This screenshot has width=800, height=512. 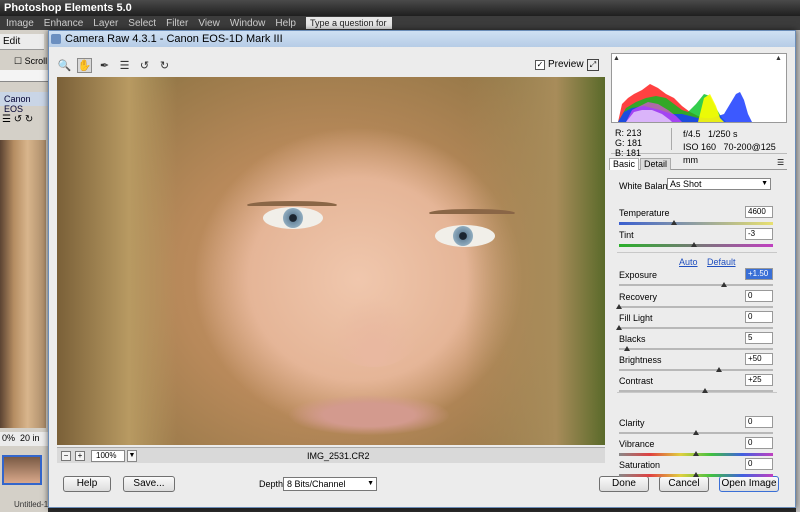 What do you see at coordinates (400, 8) in the screenshot?
I see `app-title: Photoshop Elements 5.0` at bounding box center [400, 8].